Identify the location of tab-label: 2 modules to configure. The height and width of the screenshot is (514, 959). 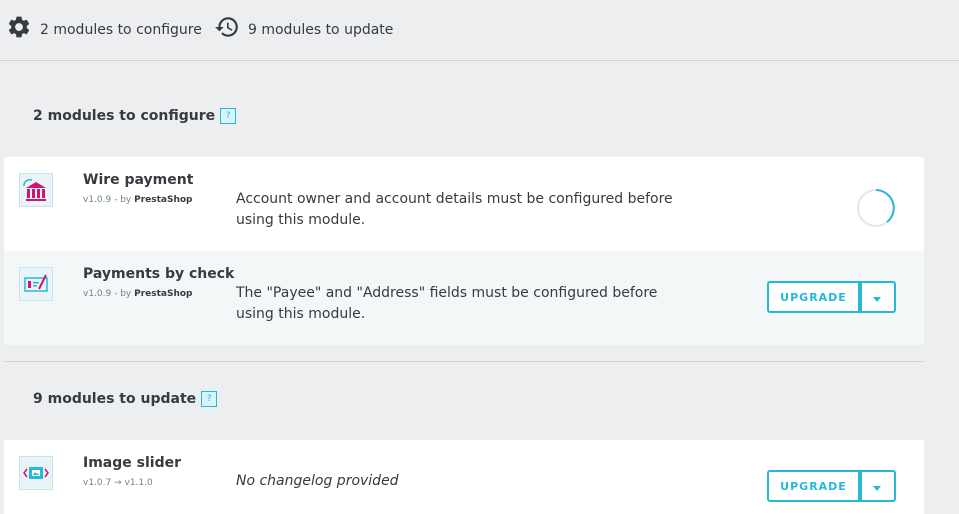
(121, 30).